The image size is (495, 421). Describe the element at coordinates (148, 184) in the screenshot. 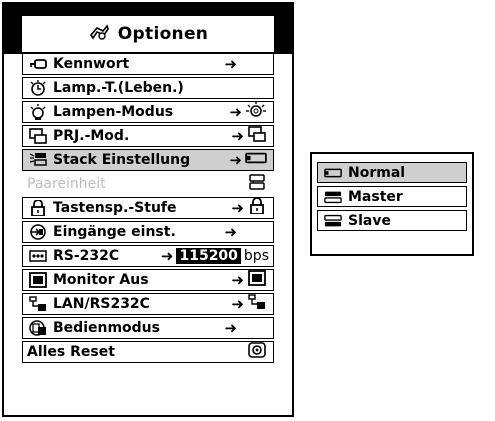

I see `menu-item-paareinheit: Paareinheit` at that location.